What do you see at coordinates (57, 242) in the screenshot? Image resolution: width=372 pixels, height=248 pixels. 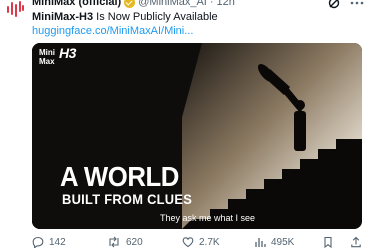 I see `reply-count: 142` at bounding box center [57, 242].